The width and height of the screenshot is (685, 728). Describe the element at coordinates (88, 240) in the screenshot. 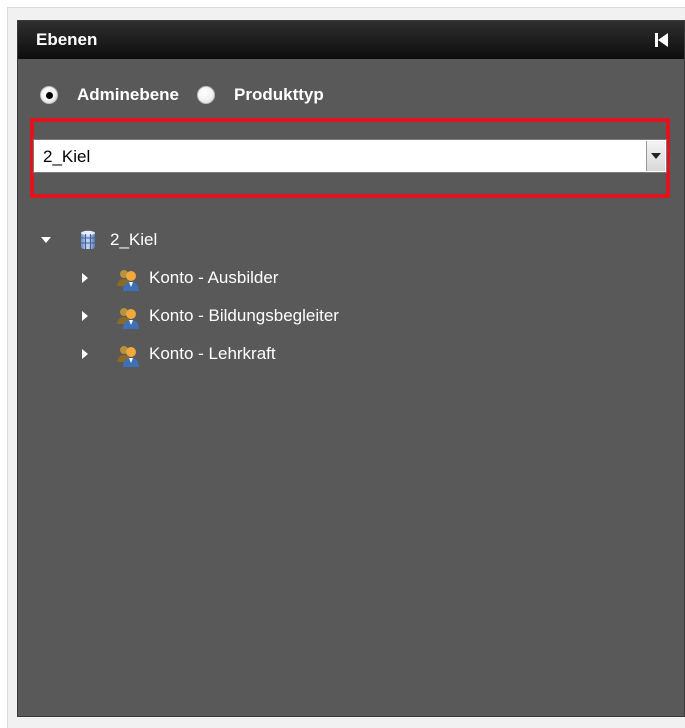

I see `database-icon` at that location.